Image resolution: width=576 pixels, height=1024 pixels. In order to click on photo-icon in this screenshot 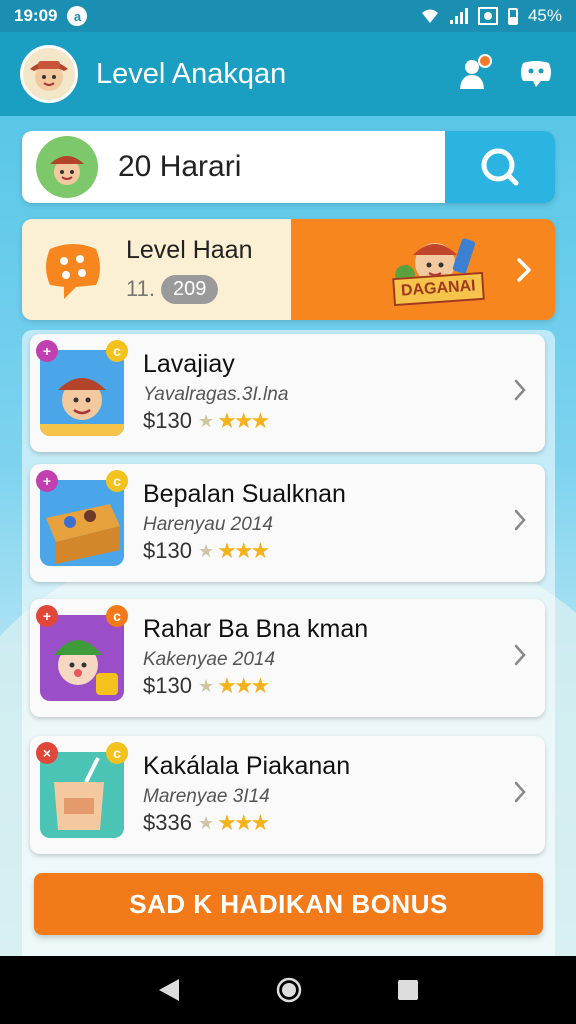, I will do `click(487, 16)`.